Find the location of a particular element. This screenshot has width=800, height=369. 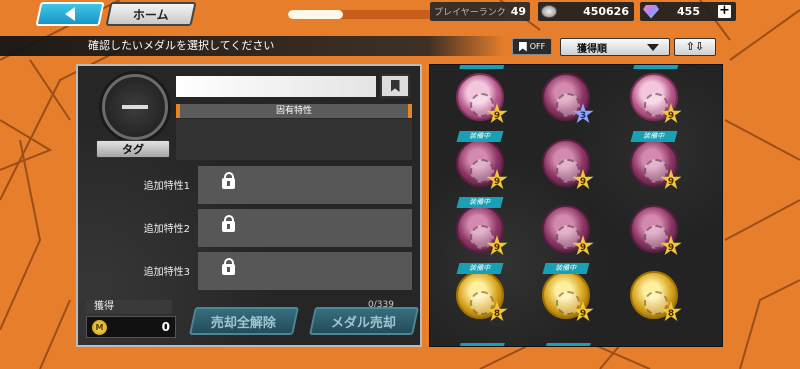

sell-medal-button: メダル売却 is located at coordinates (364, 321).